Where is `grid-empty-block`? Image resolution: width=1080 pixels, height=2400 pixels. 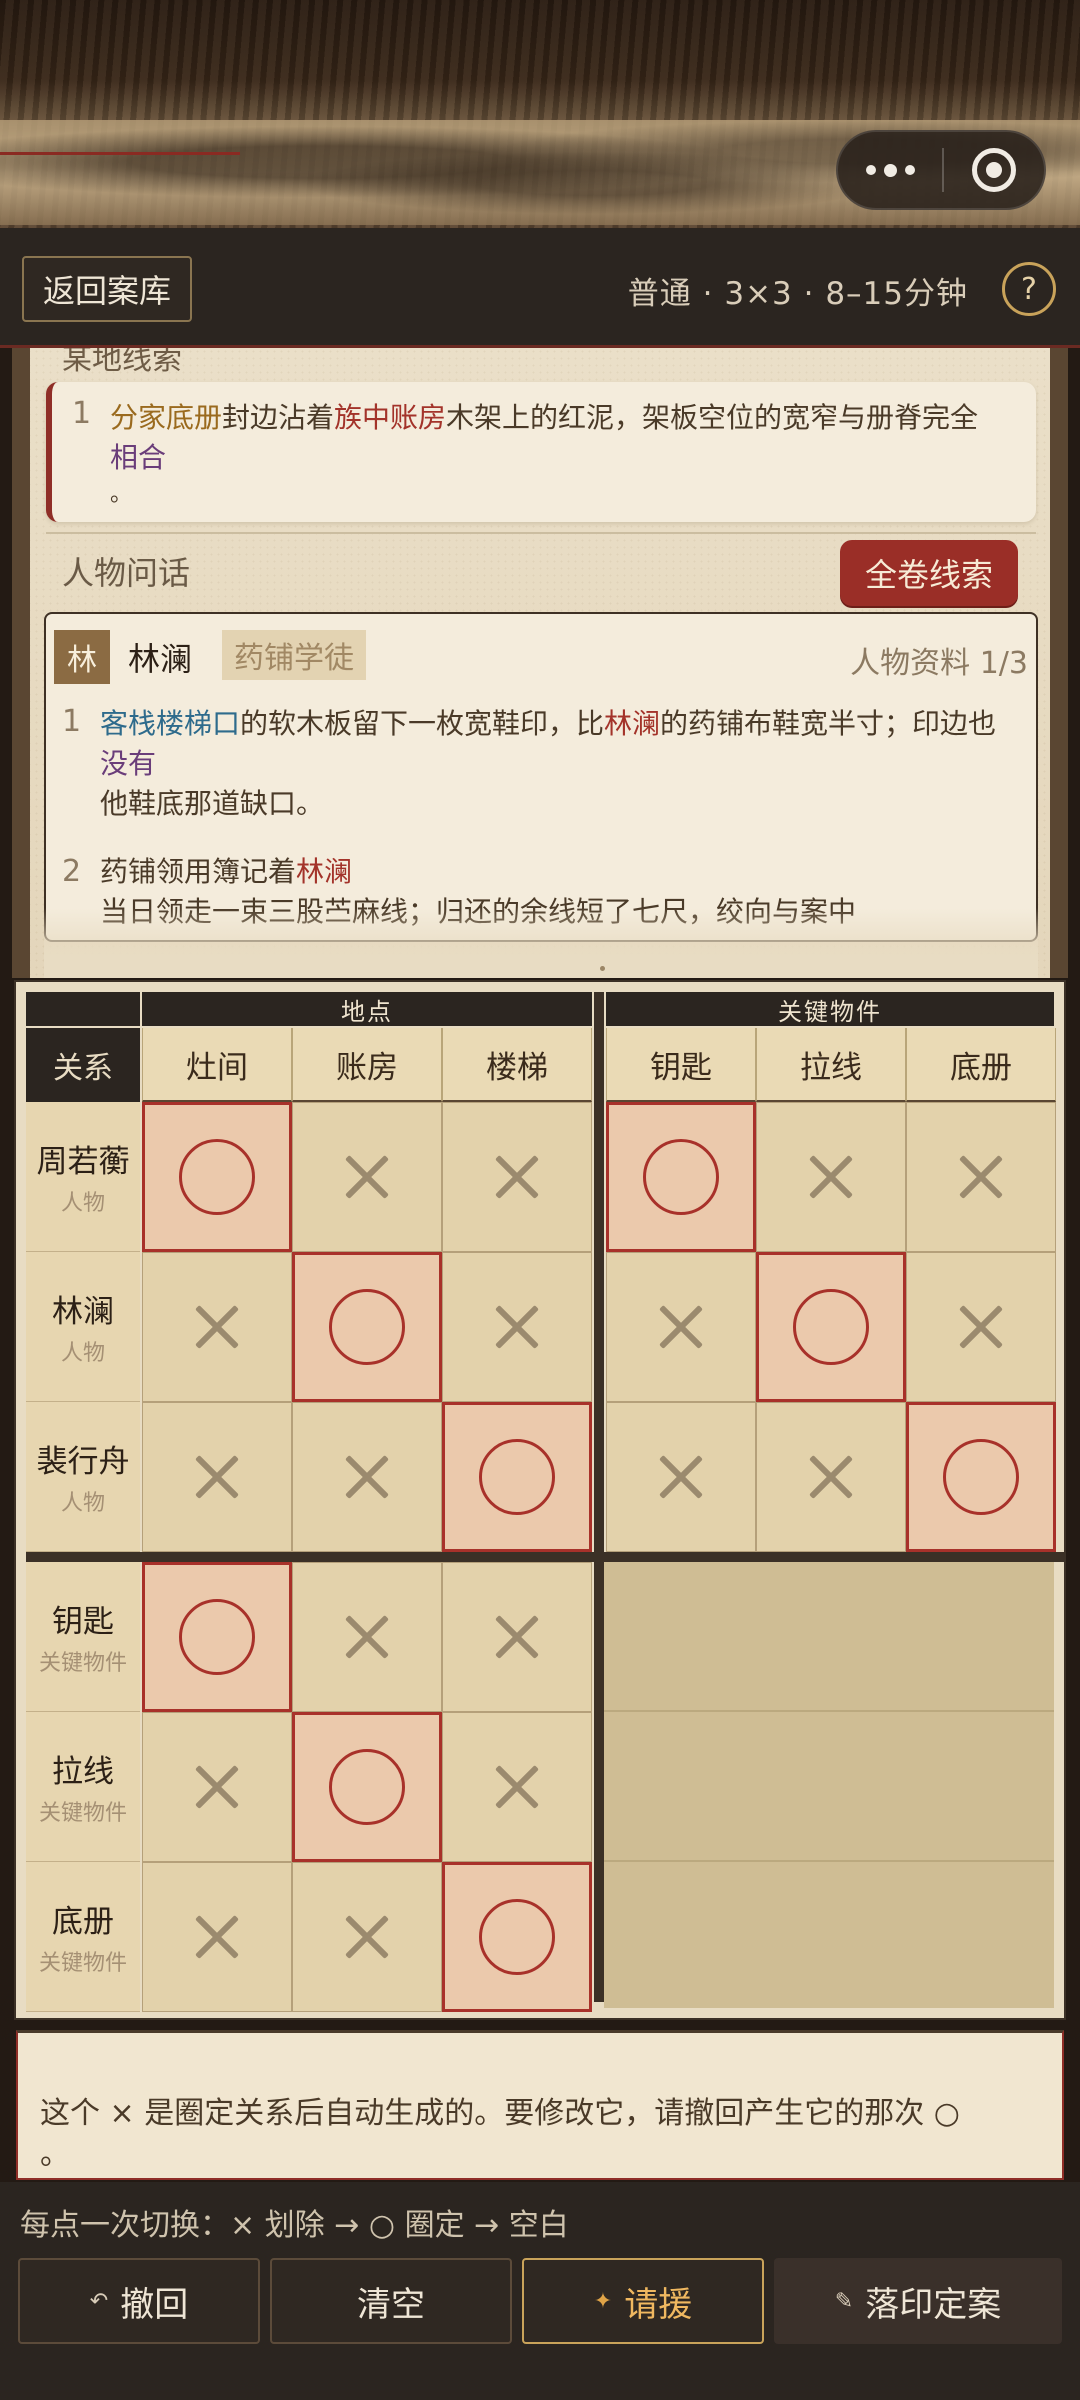
grid-empty-block is located at coordinates (829, 1785).